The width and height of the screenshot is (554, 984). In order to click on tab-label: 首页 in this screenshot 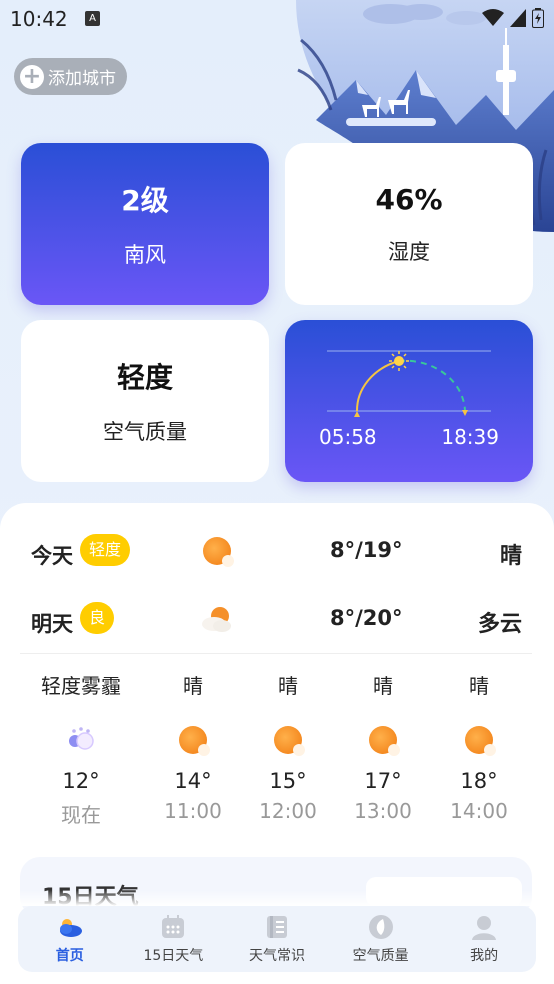, I will do `click(69, 956)`.